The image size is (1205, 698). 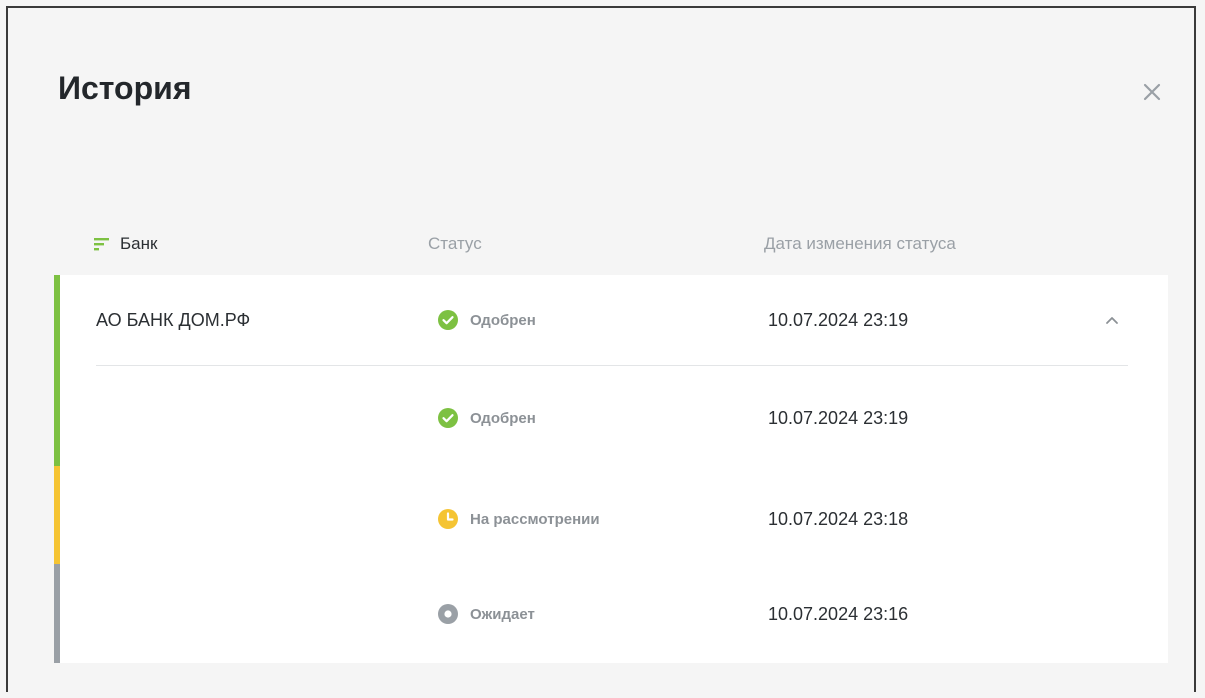 What do you see at coordinates (612, 365) in the screenshot?
I see `row-divider` at bounding box center [612, 365].